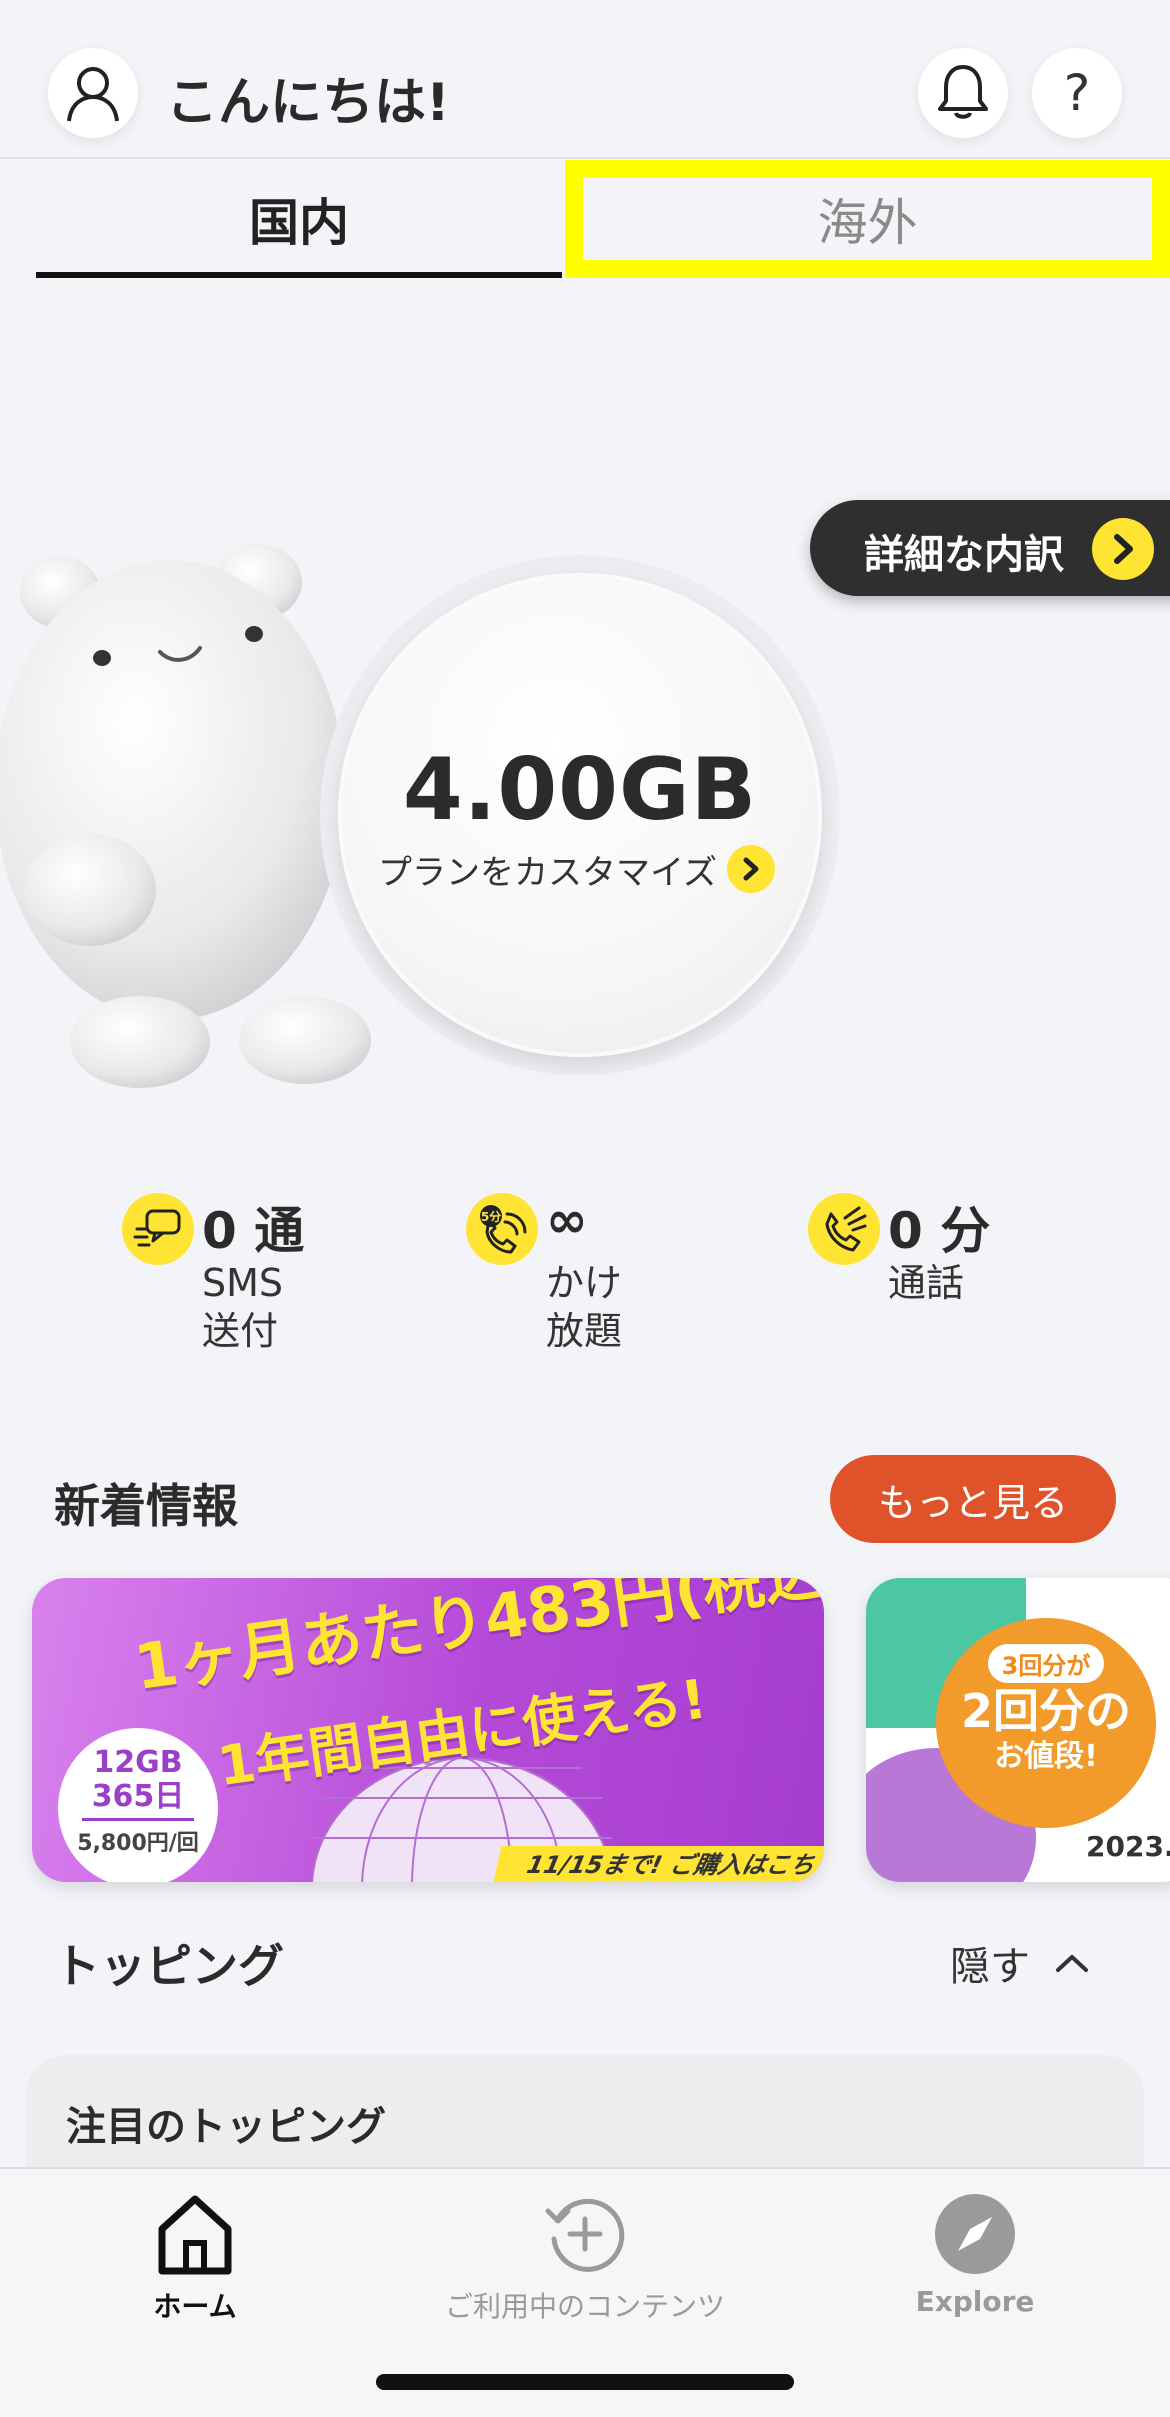  I want to click on featured-topping-title: 注目のトッピング, so click(226, 2127).